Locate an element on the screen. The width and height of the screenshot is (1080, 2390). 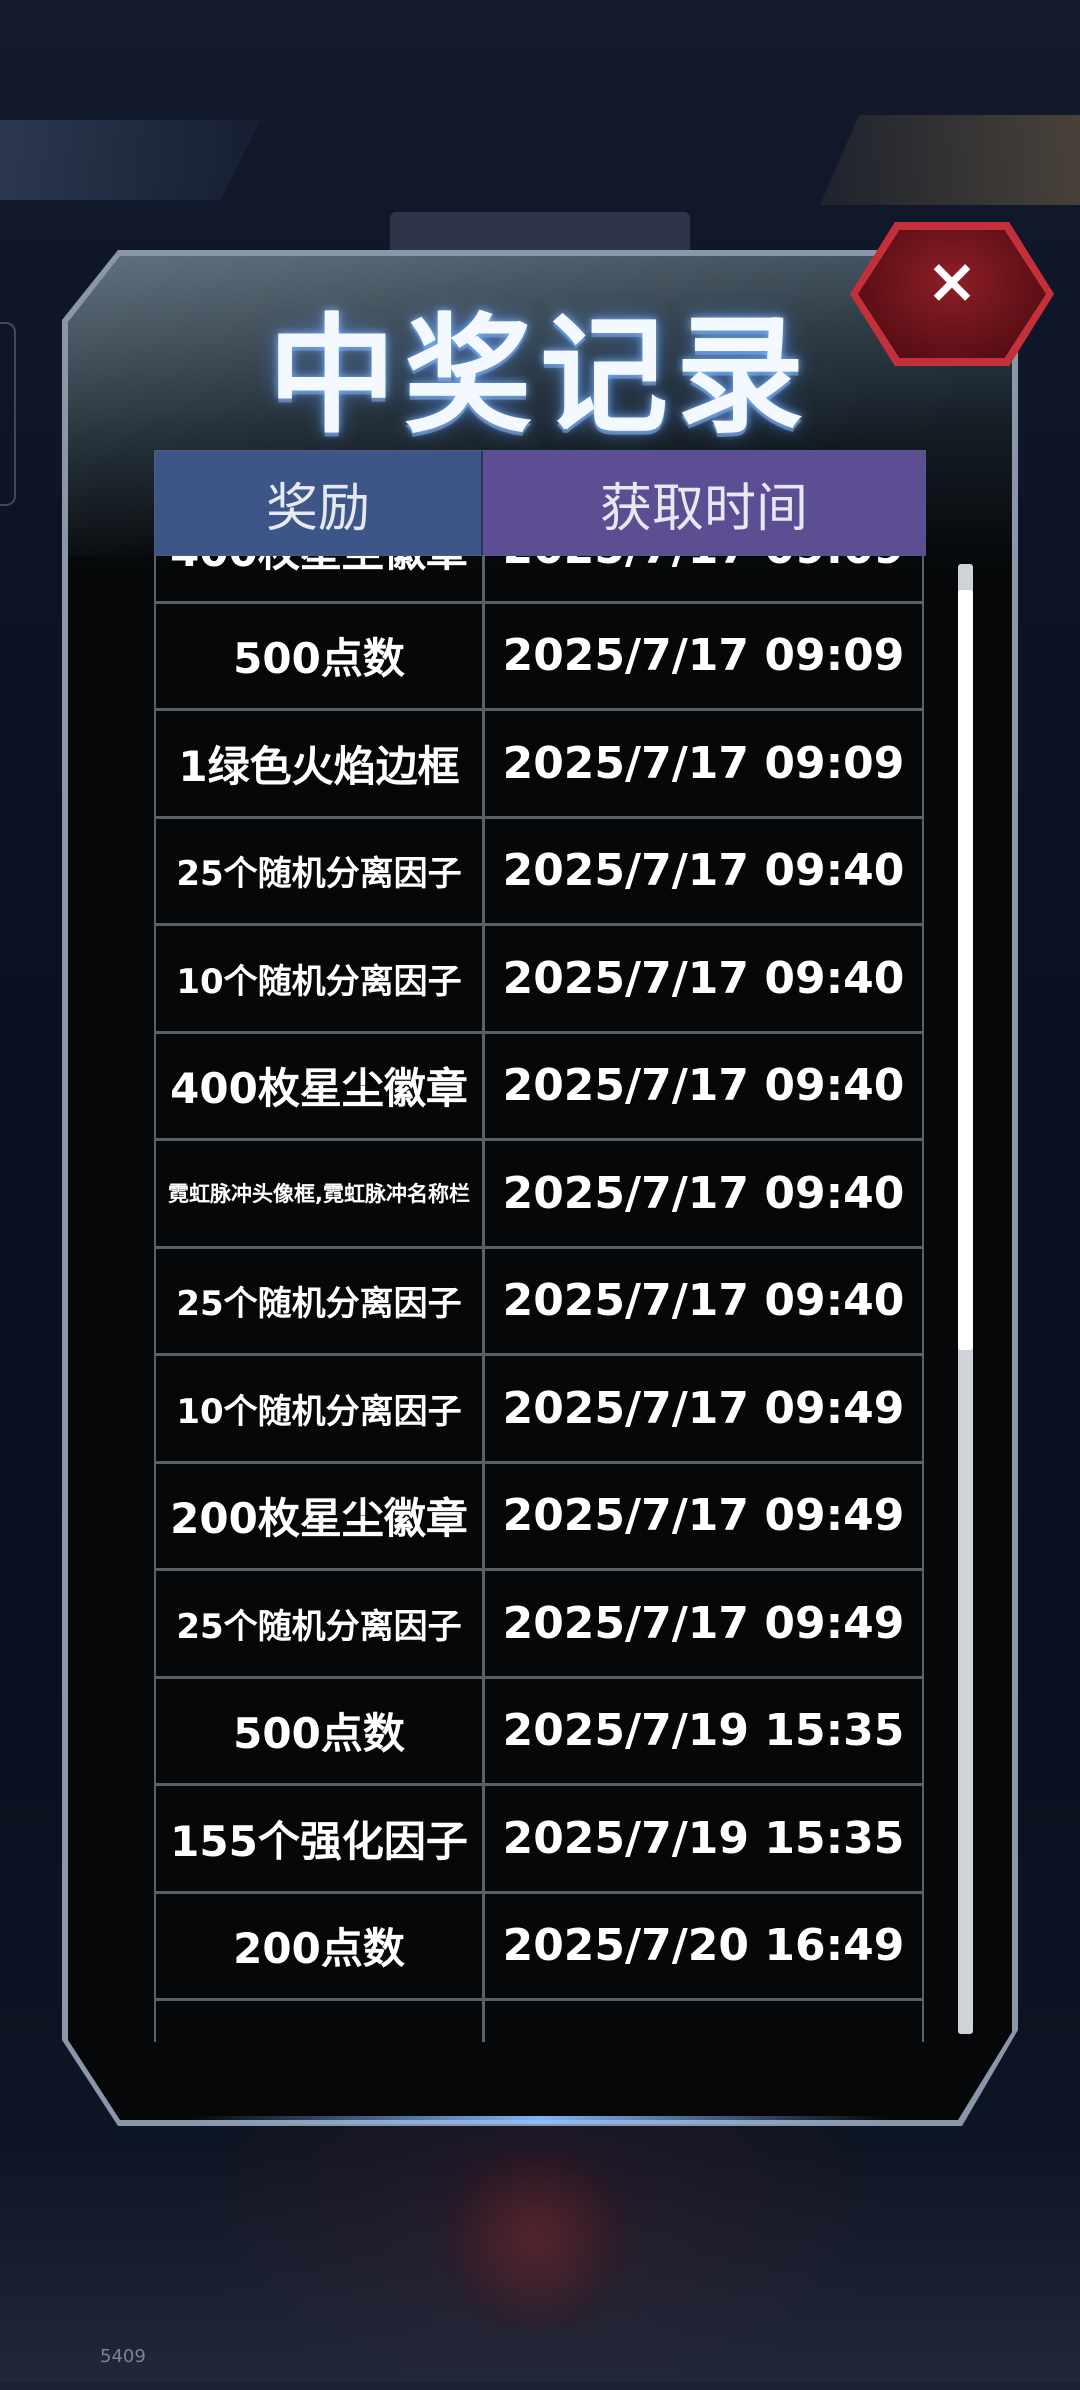
background-banner-right is located at coordinates (950, 160).